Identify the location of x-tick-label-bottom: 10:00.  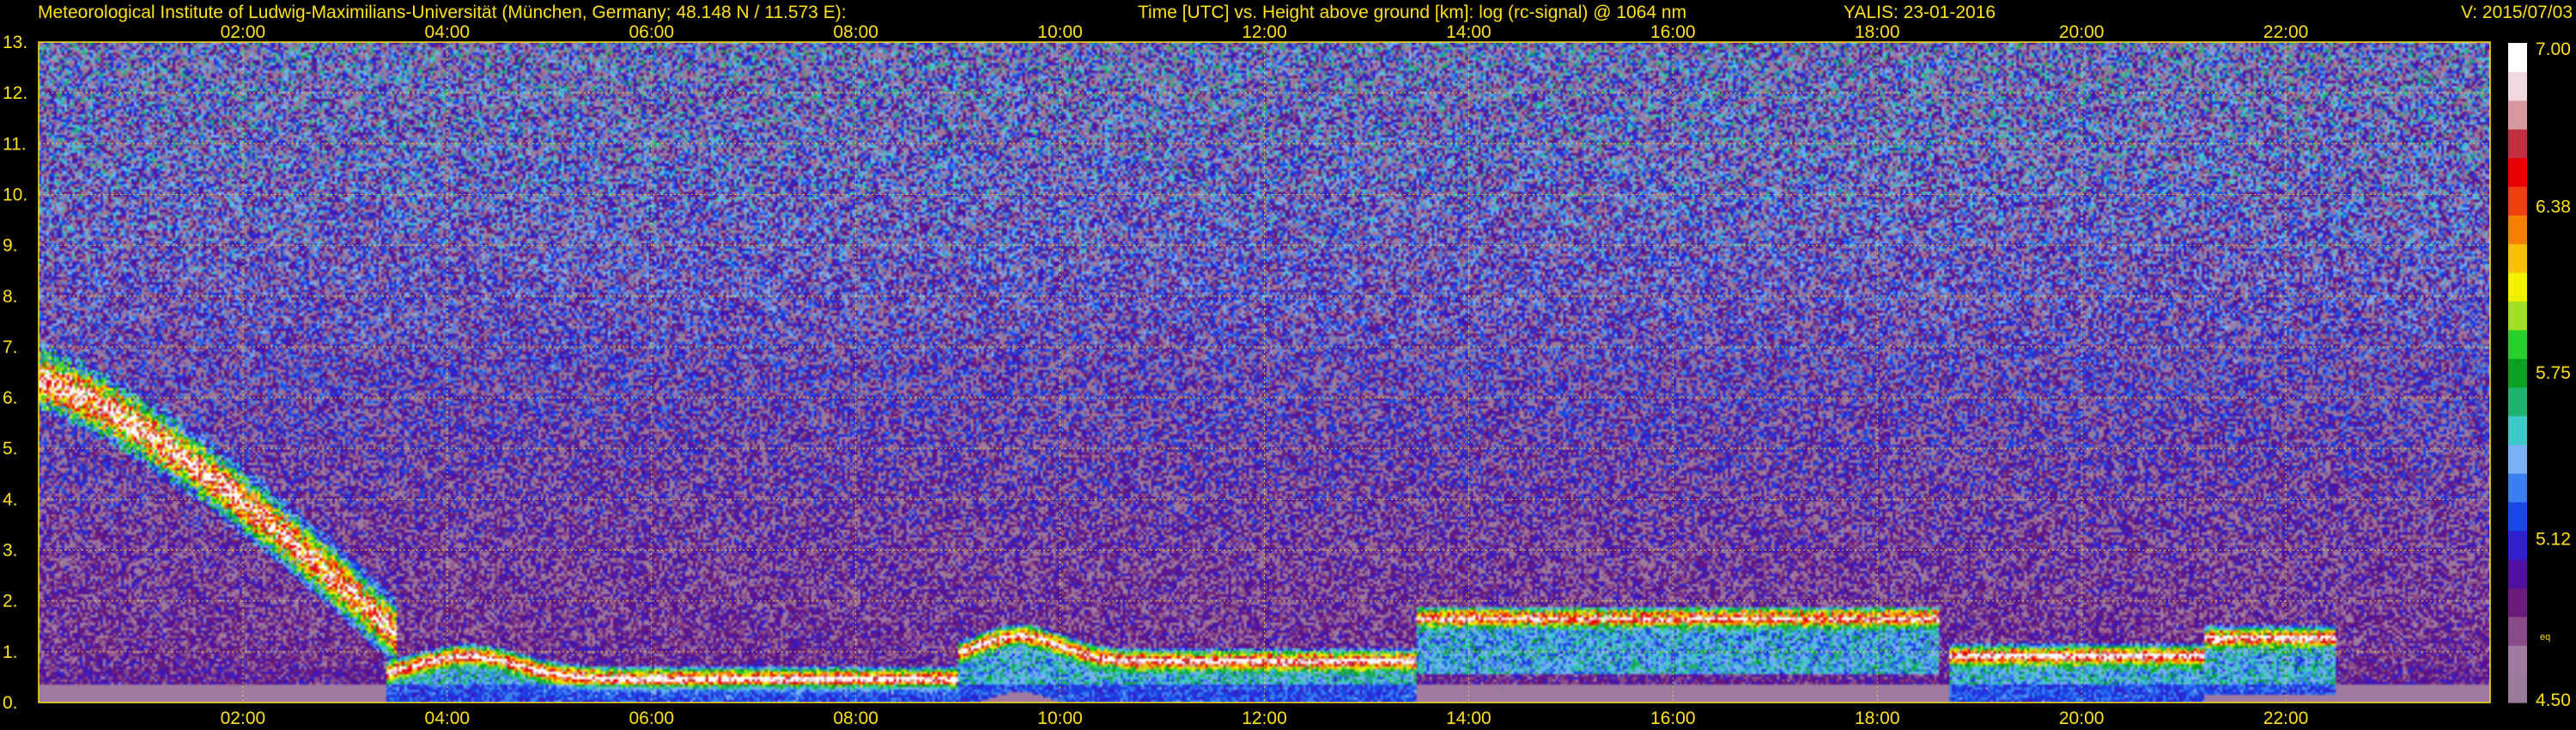
(1060, 718).